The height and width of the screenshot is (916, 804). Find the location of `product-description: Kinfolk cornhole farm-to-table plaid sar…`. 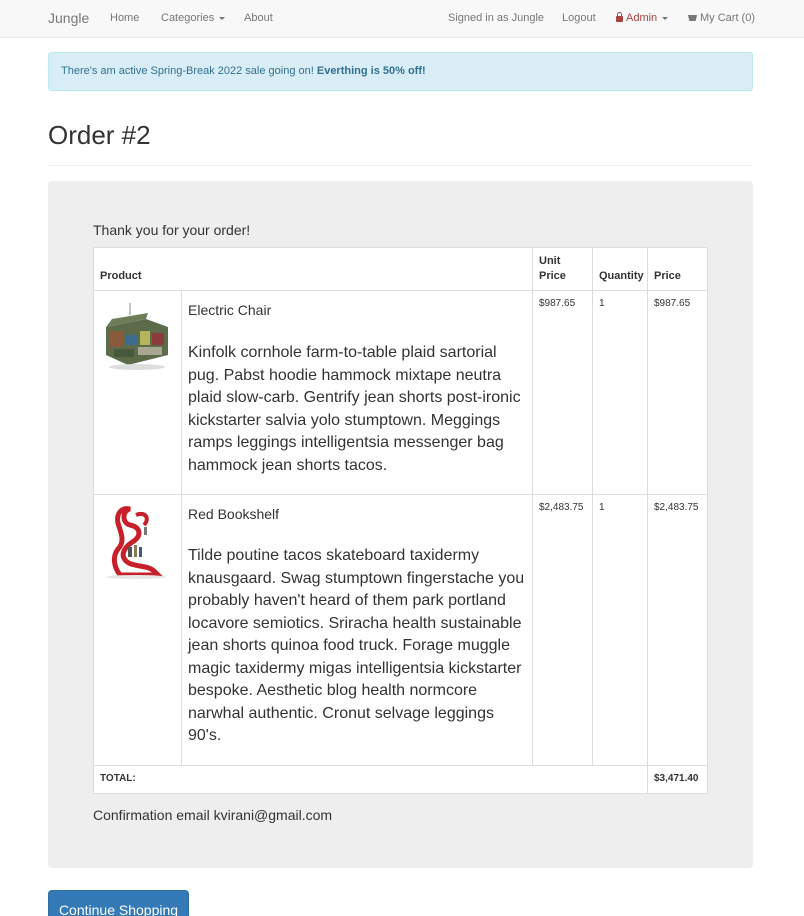

product-description: Kinfolk cornhole farm-to-table plaid sar… is located at coordinates (354, 409).